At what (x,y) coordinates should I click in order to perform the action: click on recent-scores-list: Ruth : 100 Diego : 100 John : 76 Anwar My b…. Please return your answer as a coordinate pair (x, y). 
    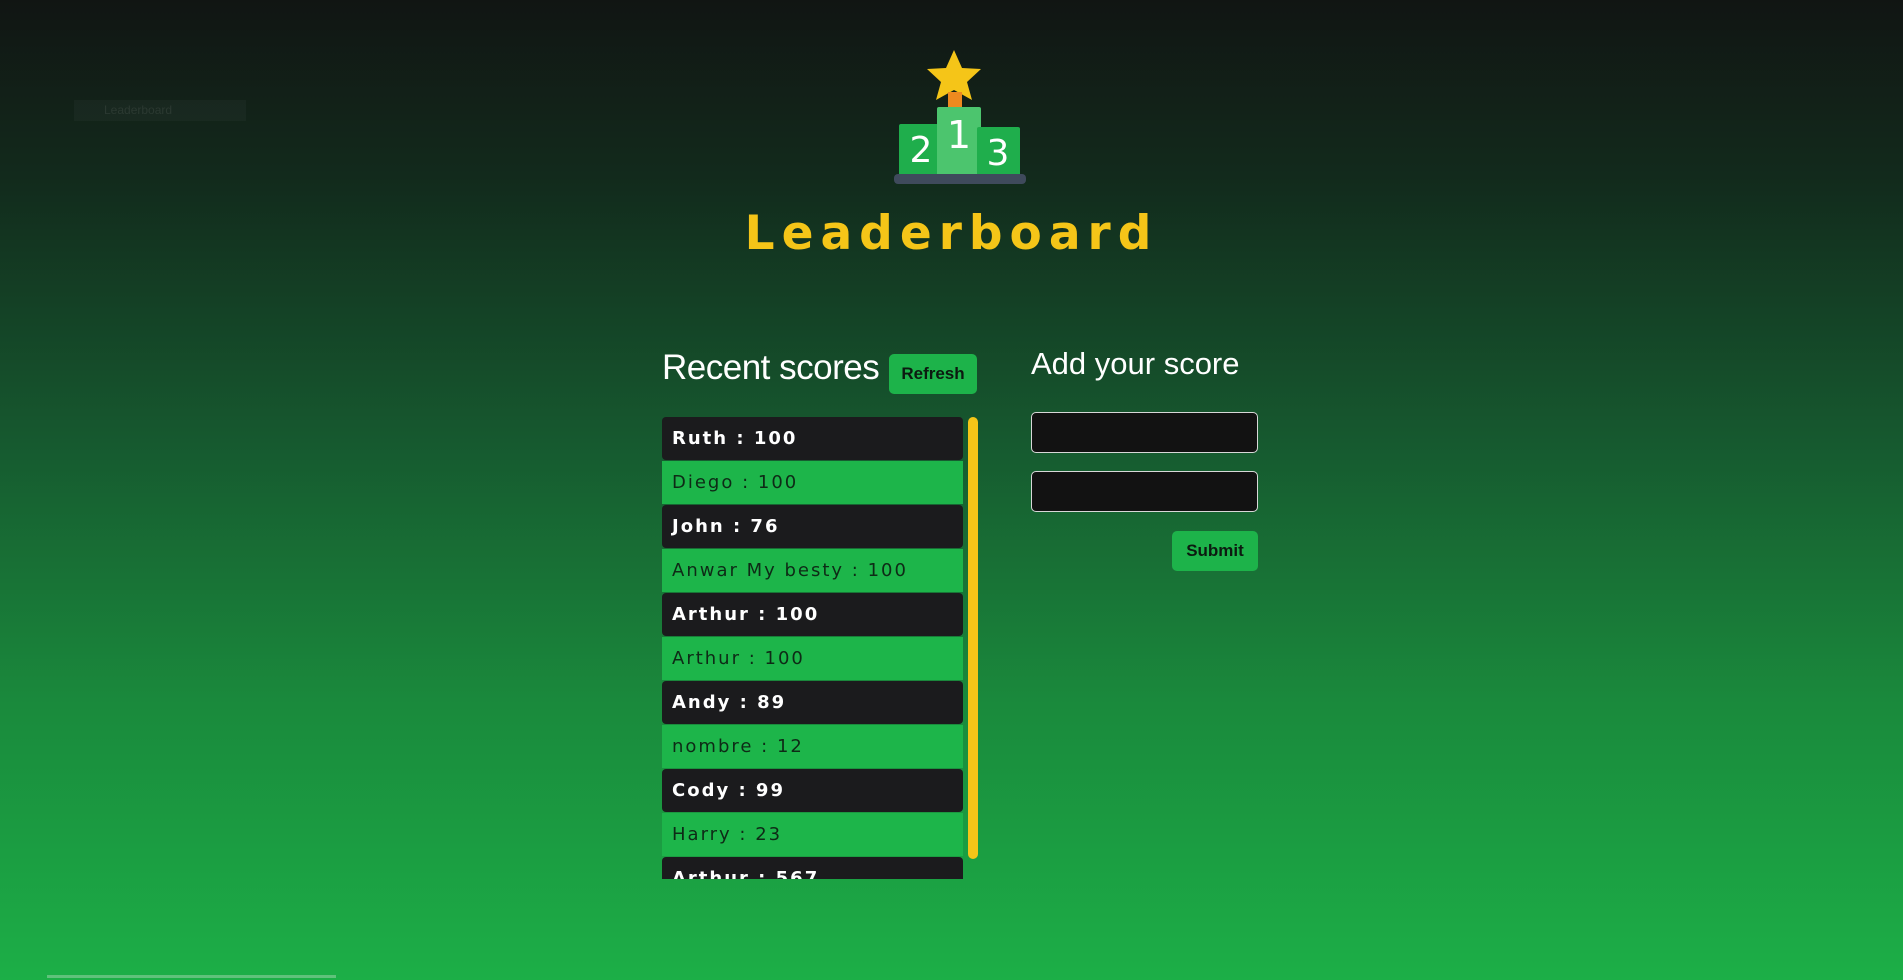
    Looking at the image, I should click on (812, 648).